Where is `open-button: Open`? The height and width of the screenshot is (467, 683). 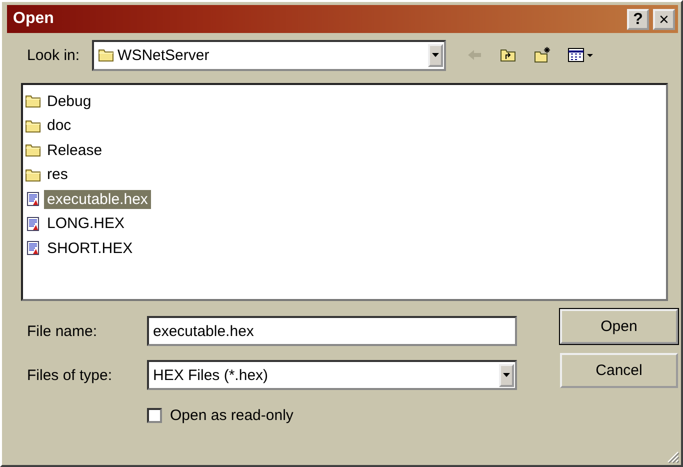 open-button: Open is located at coordinates (619, 326).